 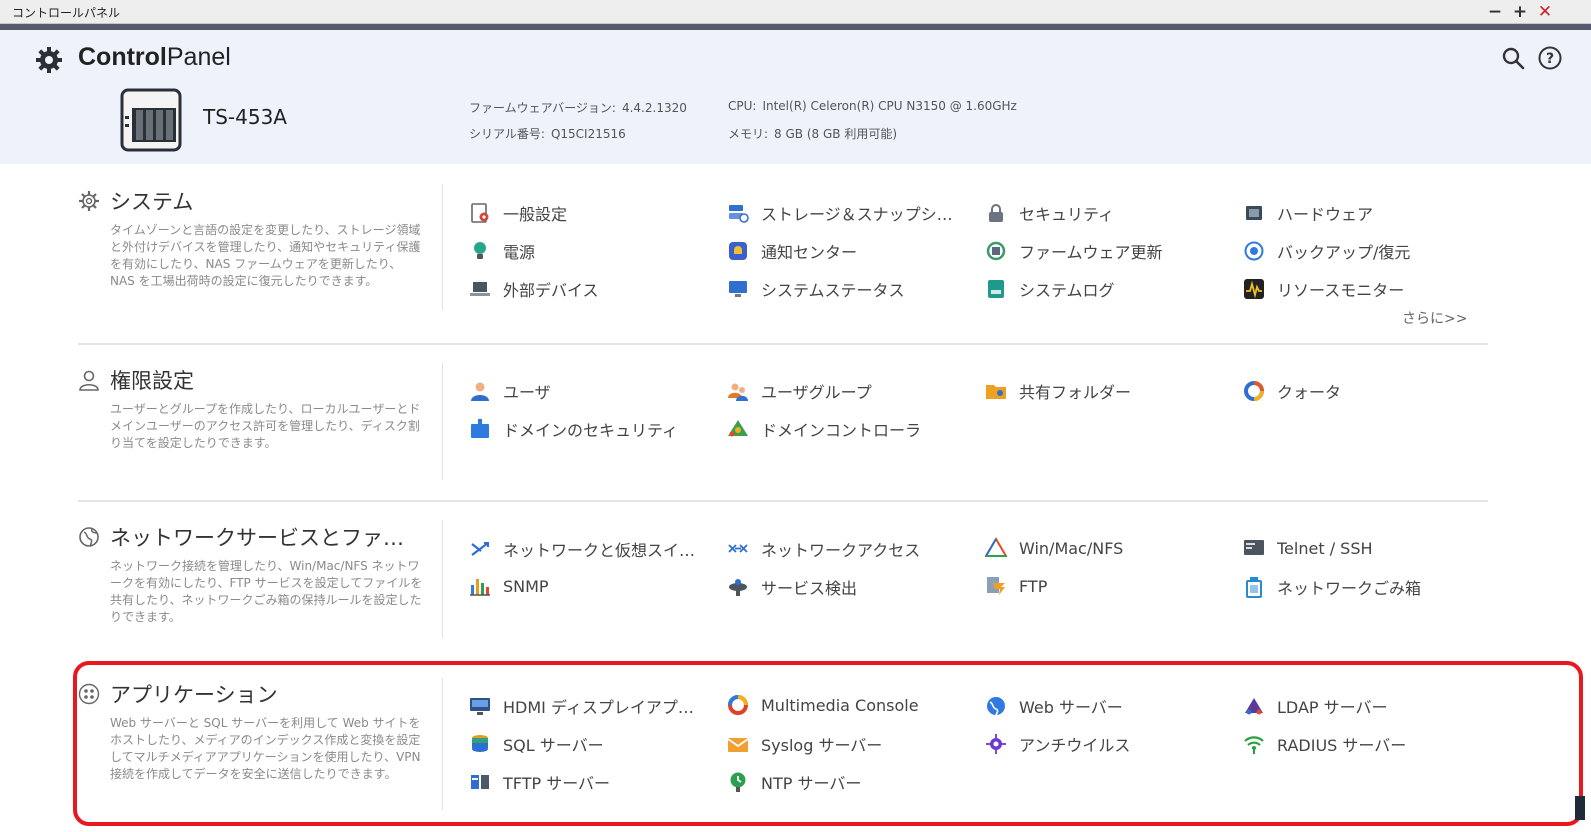 I want to click on section-title-applications: アプリケーション, so click(x=178, y=694).